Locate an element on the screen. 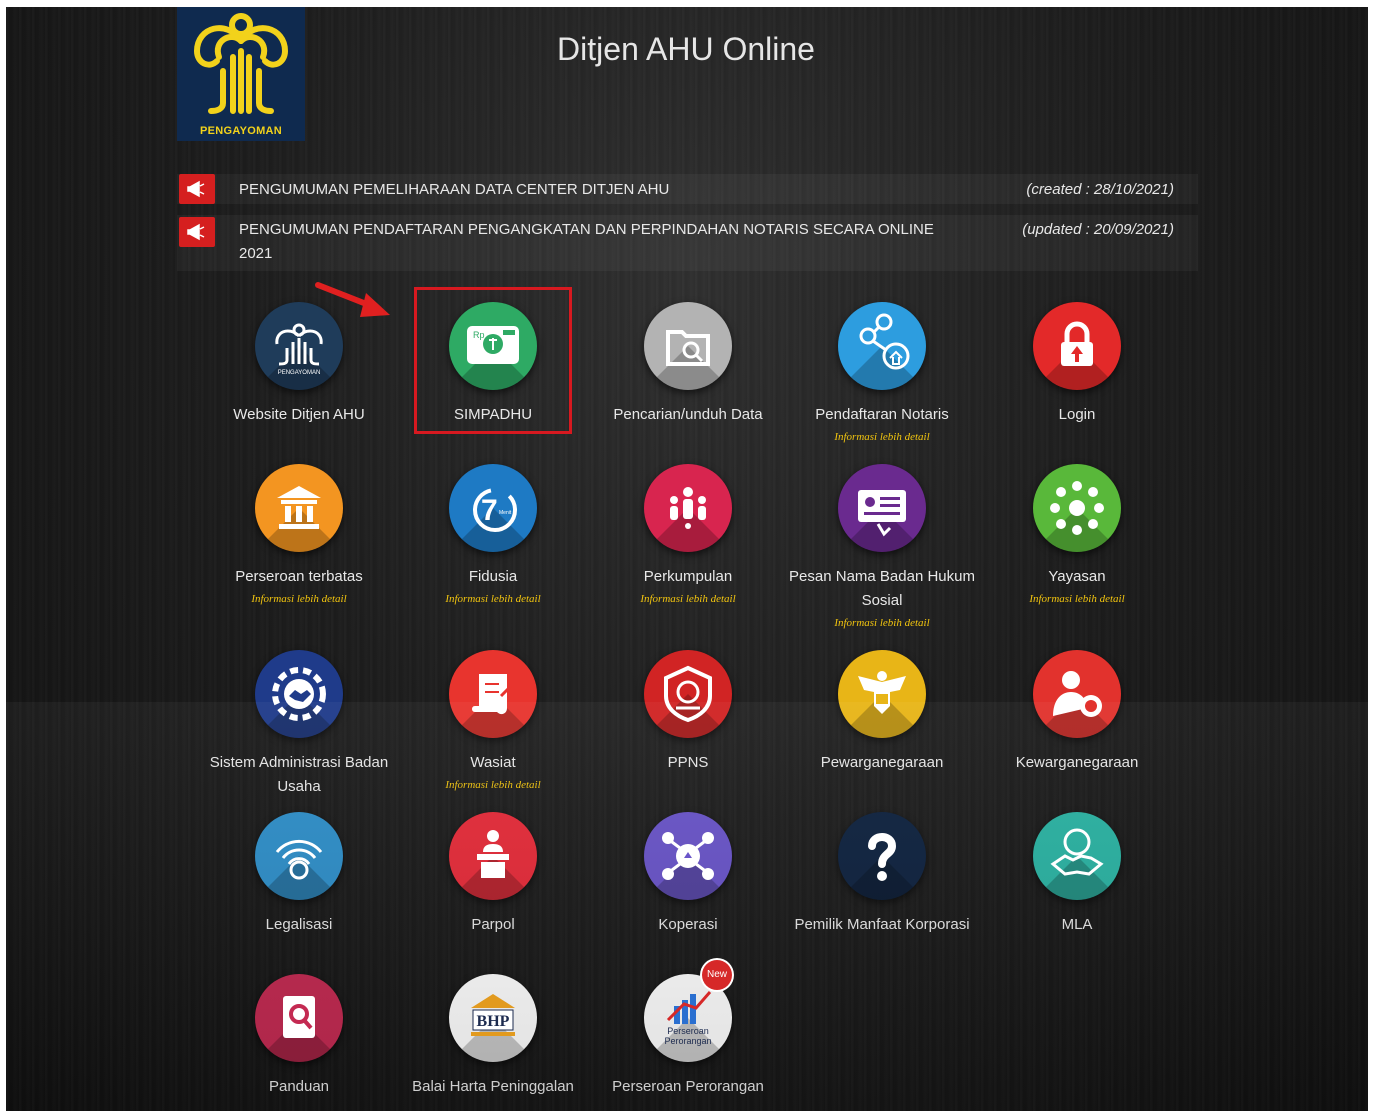 Image resolution: width=1373 pixels, height=1111 pixels. service-yayasan: Yayasan Informasi lebih detail is located at coordinates (1077, 535).